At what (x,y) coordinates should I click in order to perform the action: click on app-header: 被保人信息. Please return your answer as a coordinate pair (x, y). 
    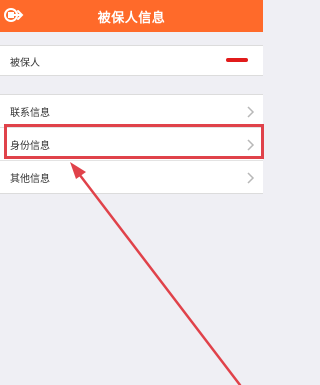
    Looking at the image, I should click on (131, 16).